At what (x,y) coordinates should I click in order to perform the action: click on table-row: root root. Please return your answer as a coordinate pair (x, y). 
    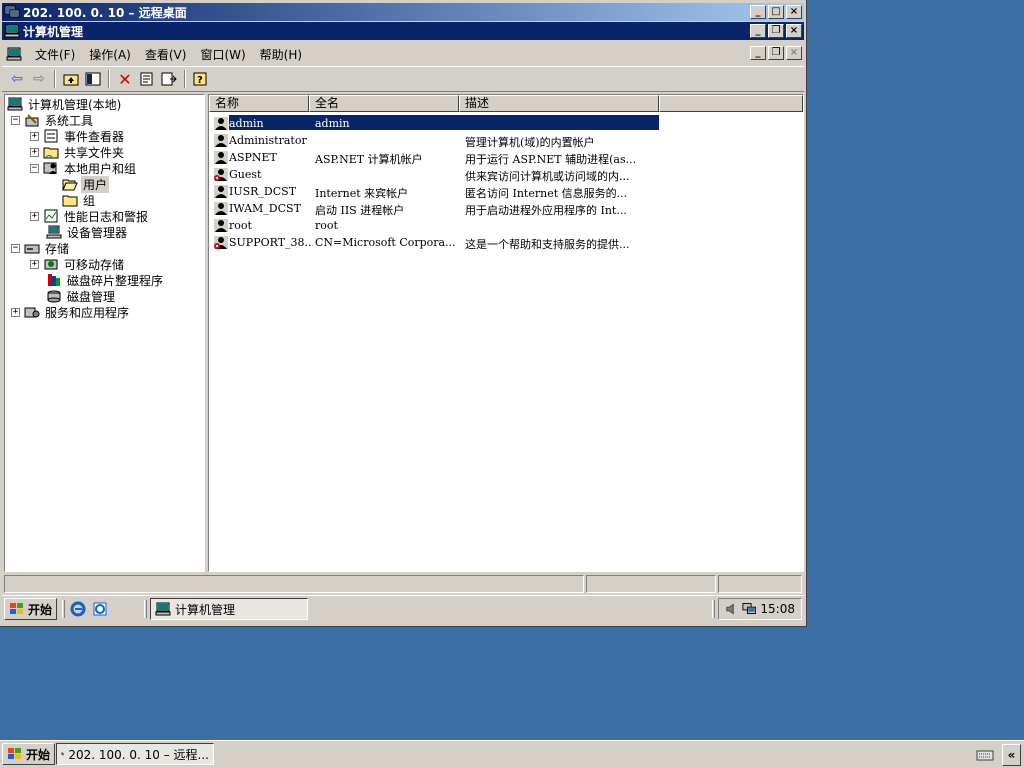
    Looking at the image, I should click on (507, 225).